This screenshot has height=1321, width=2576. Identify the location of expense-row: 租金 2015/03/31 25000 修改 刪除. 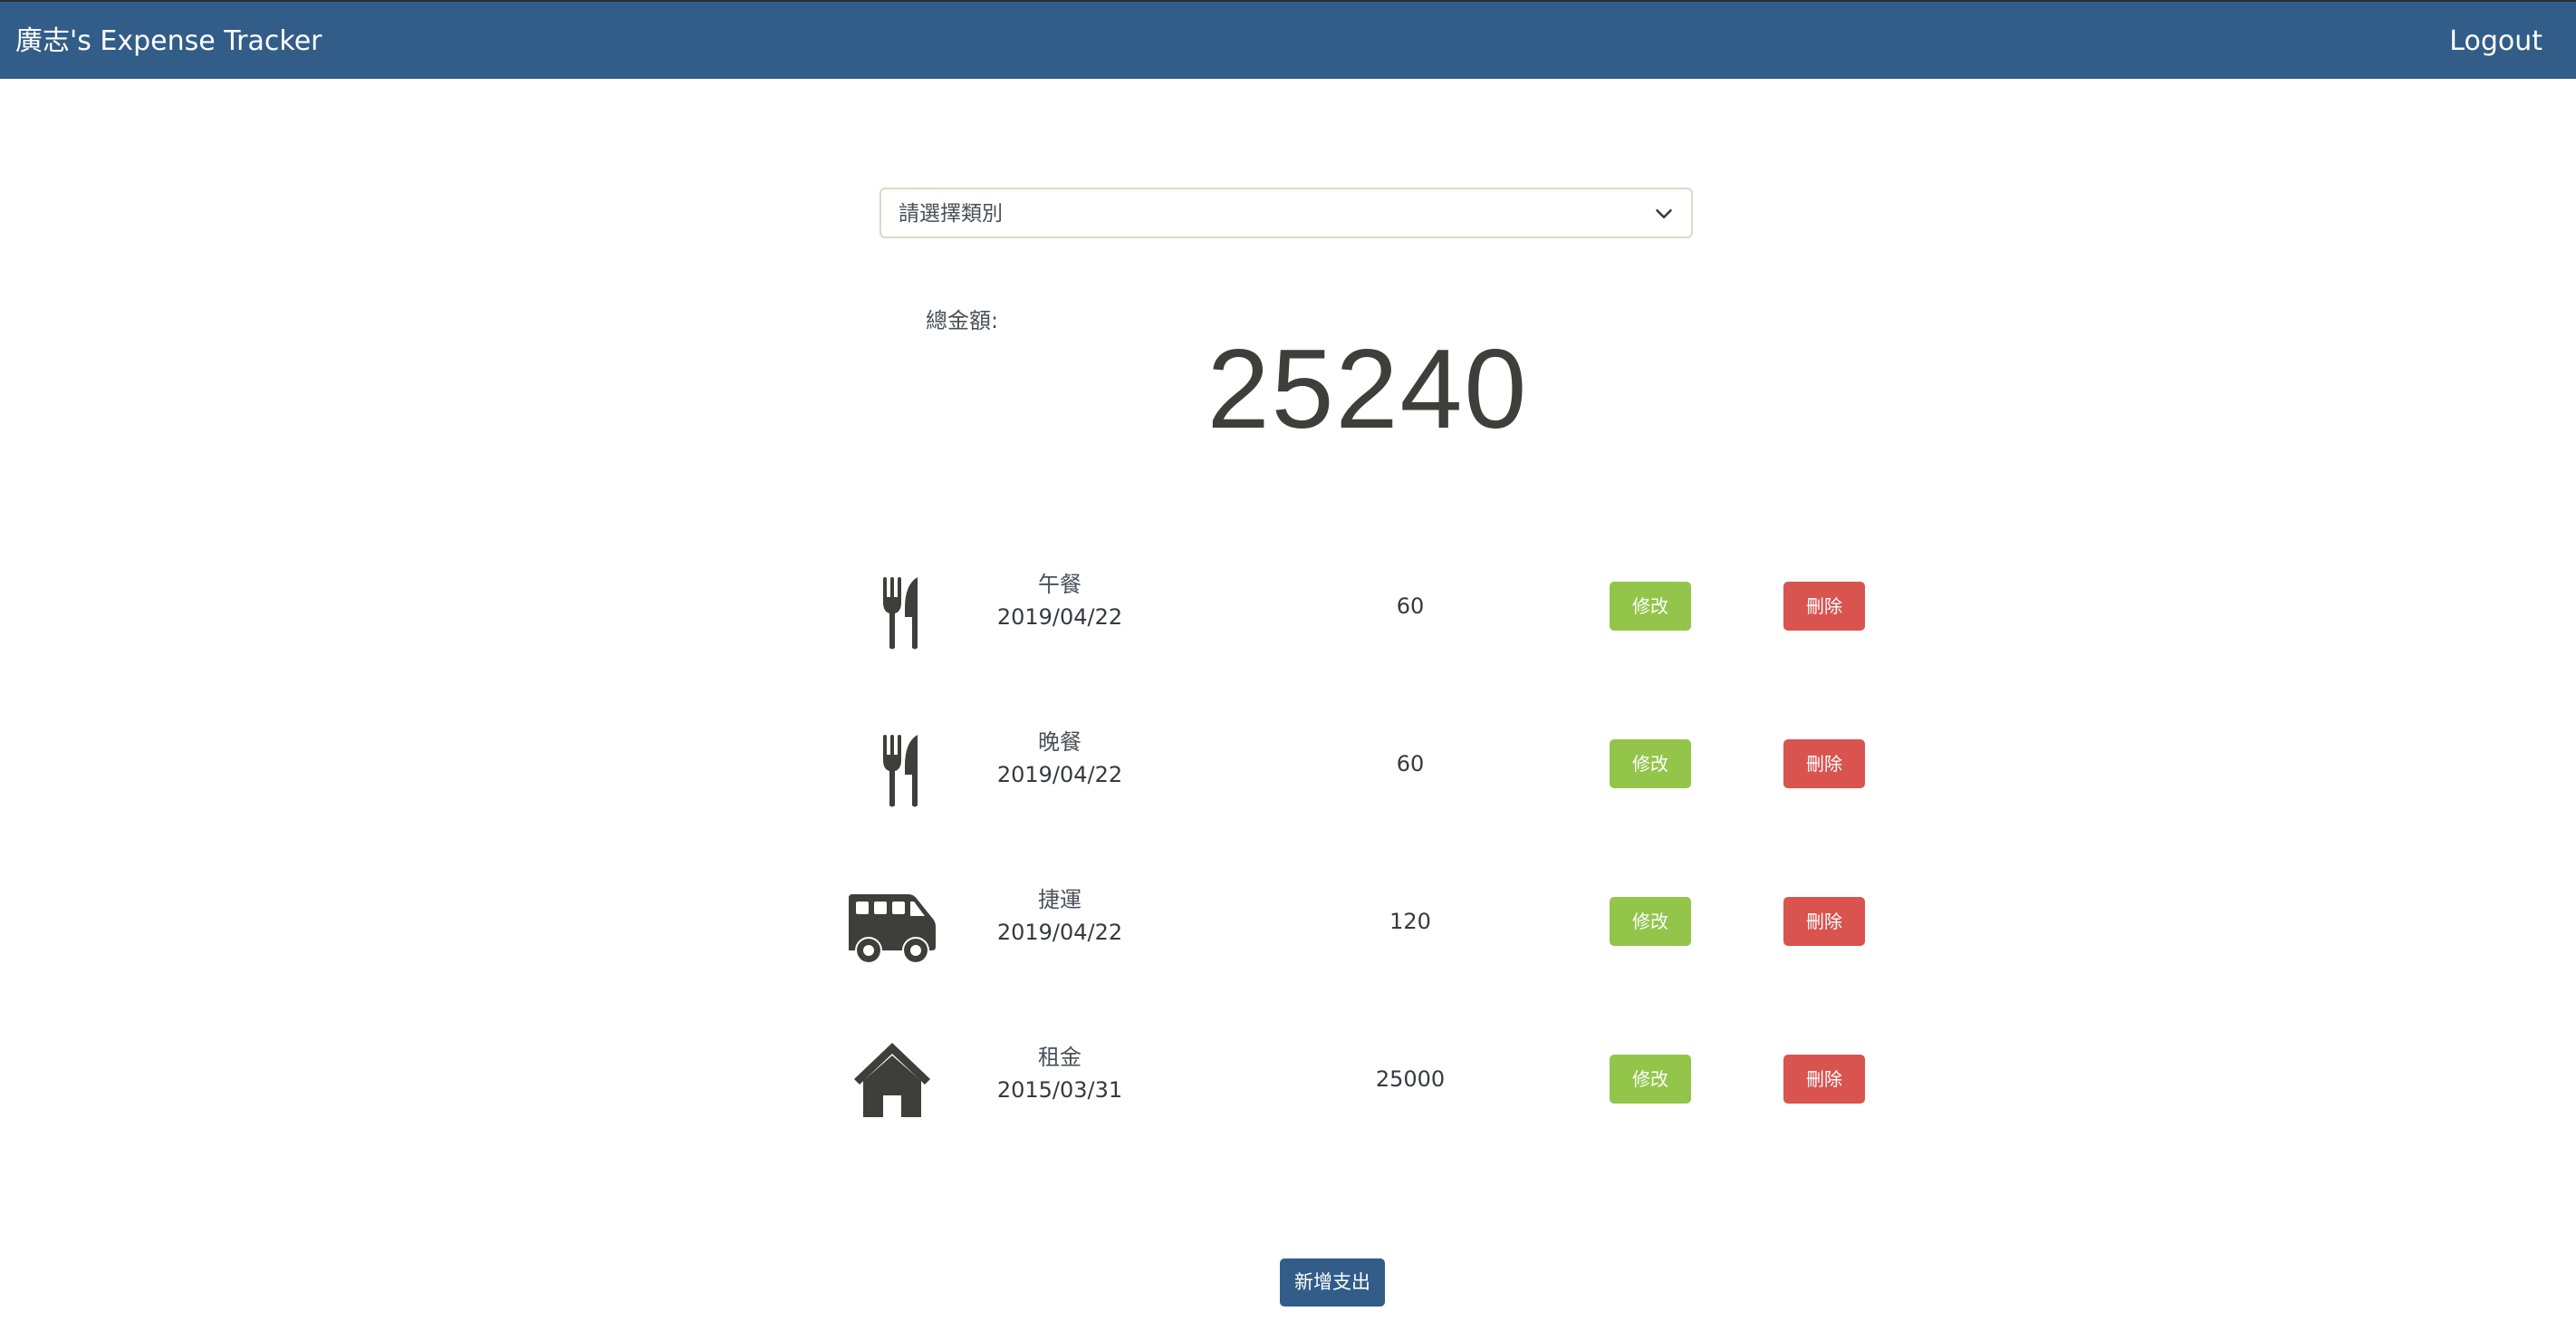
(1354, 1079).